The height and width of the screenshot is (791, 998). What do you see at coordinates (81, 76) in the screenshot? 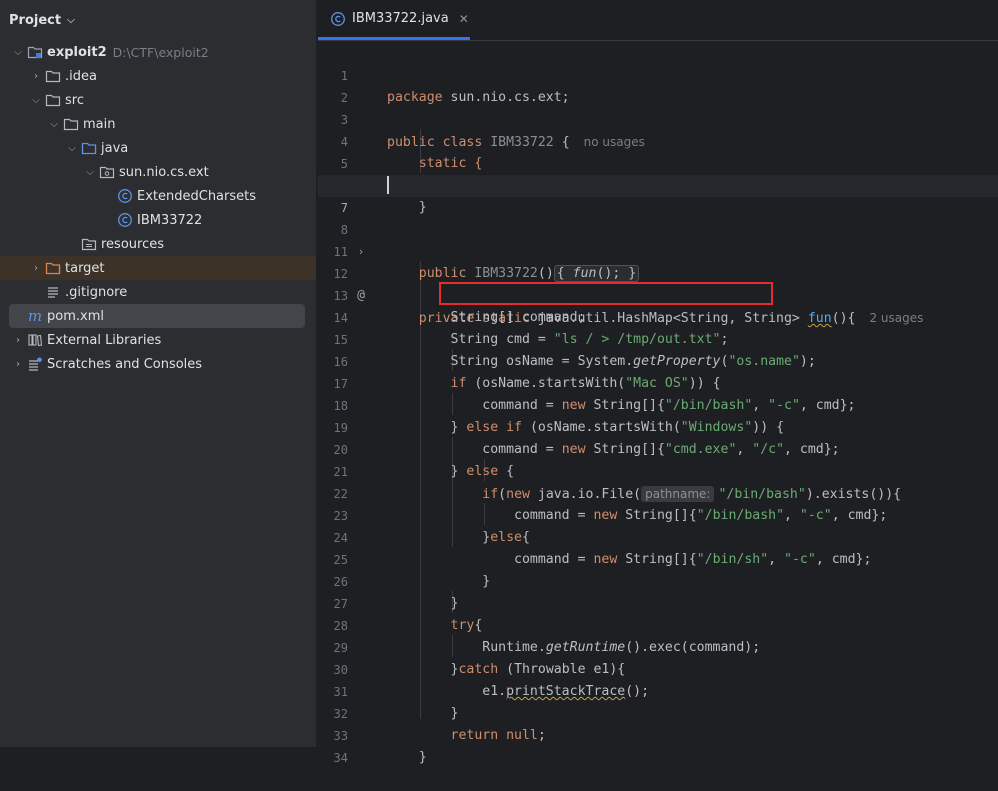
I see `tree-item-label: .idea` at bounding box center [81, 76].